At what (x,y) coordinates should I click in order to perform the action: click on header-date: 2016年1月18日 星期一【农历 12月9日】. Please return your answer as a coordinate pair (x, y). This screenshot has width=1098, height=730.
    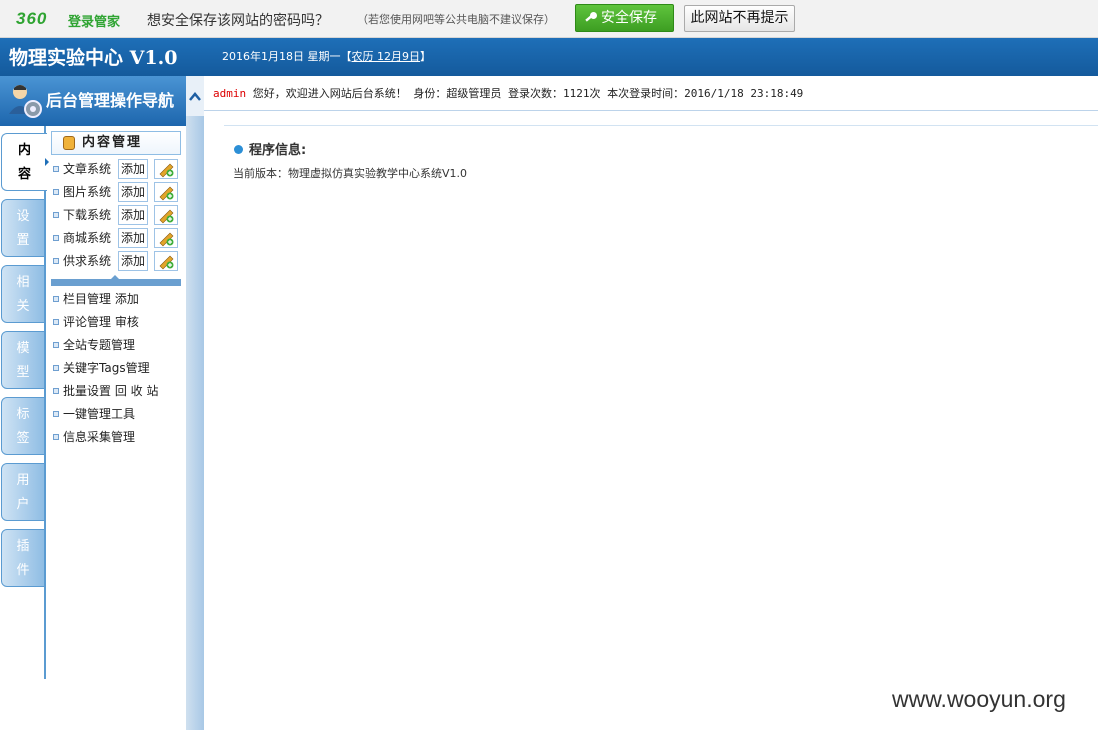
    Looking at the image, I should click on (326, 56).